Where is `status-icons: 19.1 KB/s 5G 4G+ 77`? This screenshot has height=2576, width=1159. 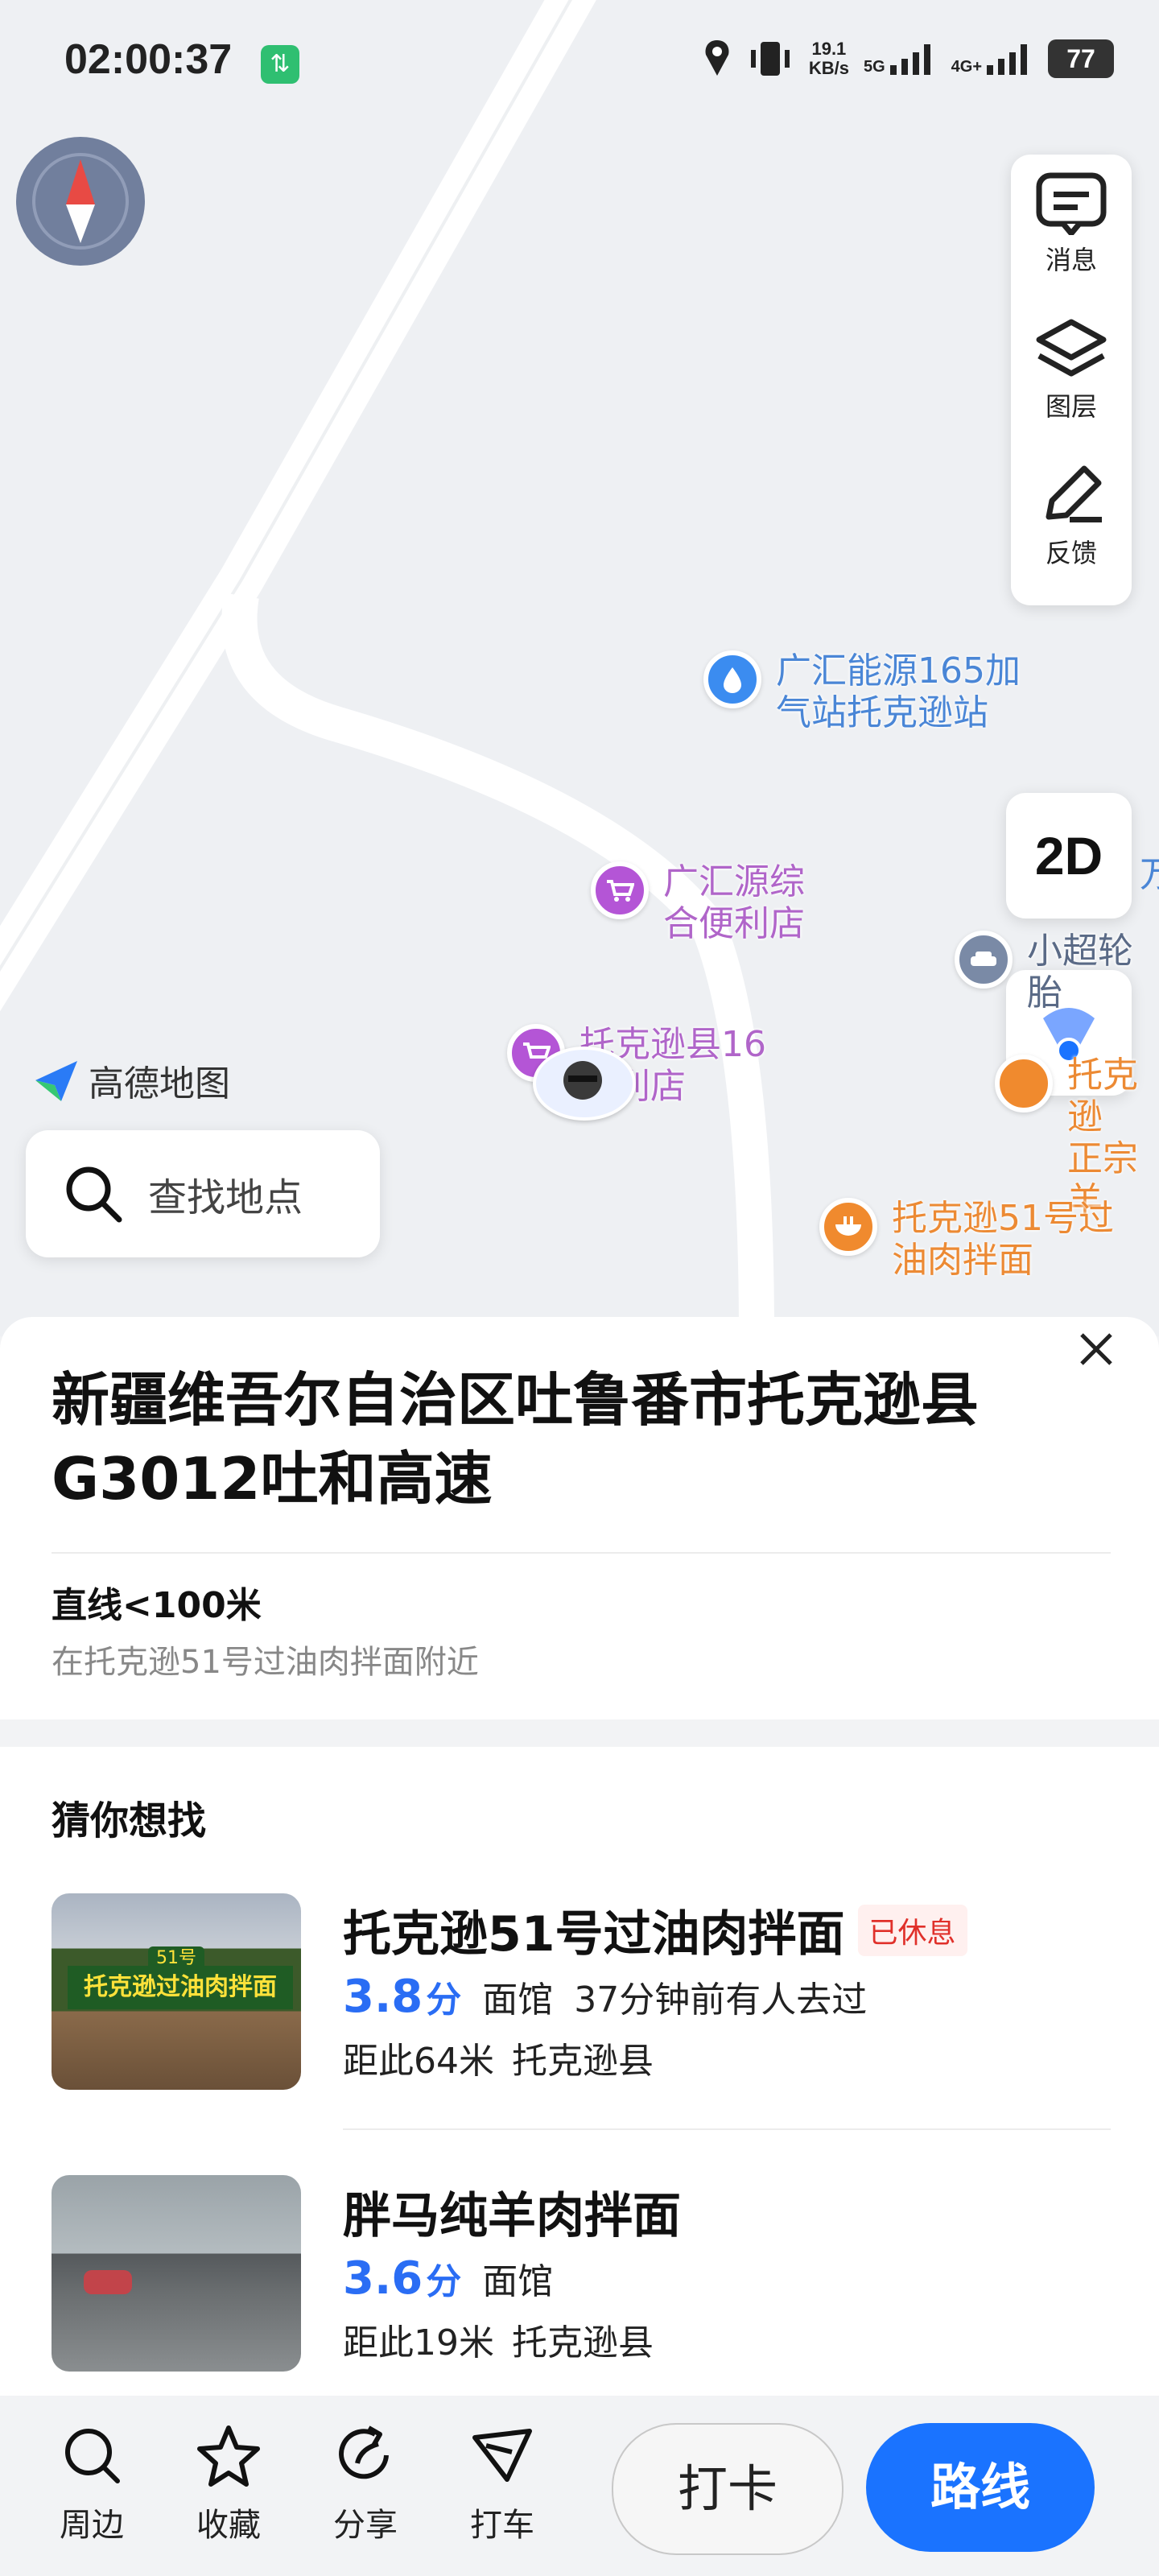
status-icons: 19.1 KB/s 5G 4G+ 77 is located at coordinates (908, 59).